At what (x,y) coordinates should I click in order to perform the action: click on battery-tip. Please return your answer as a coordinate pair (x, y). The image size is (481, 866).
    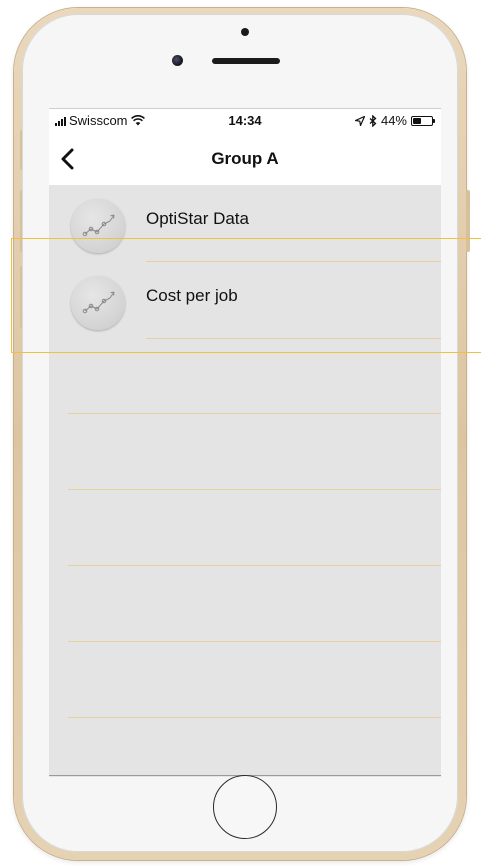
    Looking at the image, I should click on (434, 120).